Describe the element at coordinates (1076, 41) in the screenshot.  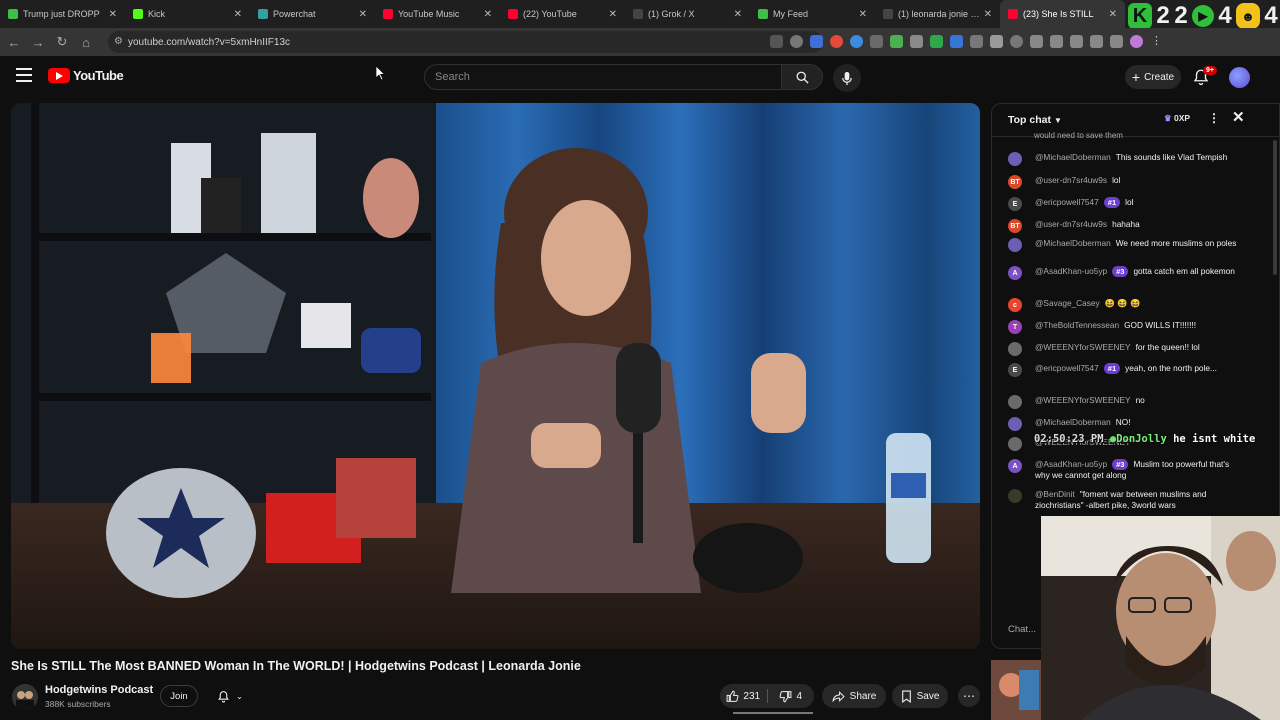
I see `sidepanel-icon` at that location.